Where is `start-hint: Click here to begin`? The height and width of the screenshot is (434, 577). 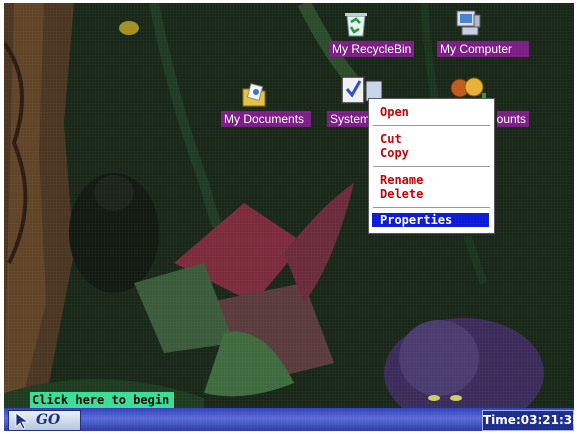
start-hint: Click here to begin is located at coordinates (102, 400).